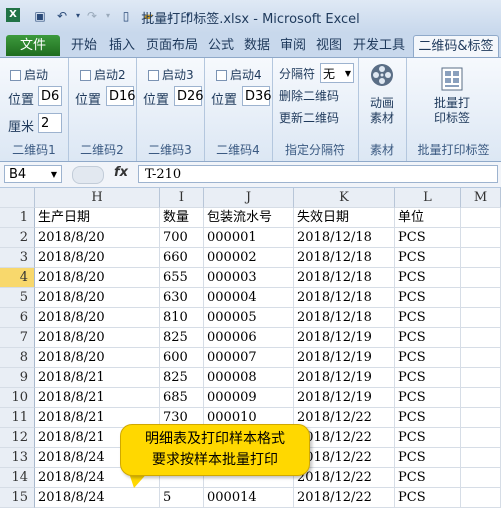 This screenshot has height=508, width=501. What do you see at coordinates (249, 278) in the screenshot?
I see `table-cell: 000003` at bounding box center [249, 278].